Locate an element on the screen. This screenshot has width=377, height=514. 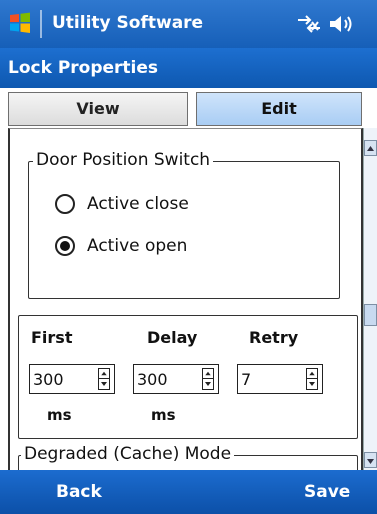
scroll-thumb is located at coordinates (370, 315).